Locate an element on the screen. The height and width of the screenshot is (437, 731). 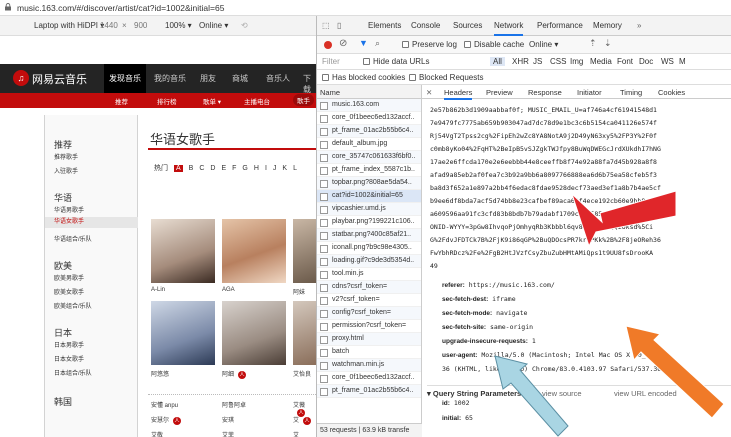
red-arrow is located at coordinates (624, 219).